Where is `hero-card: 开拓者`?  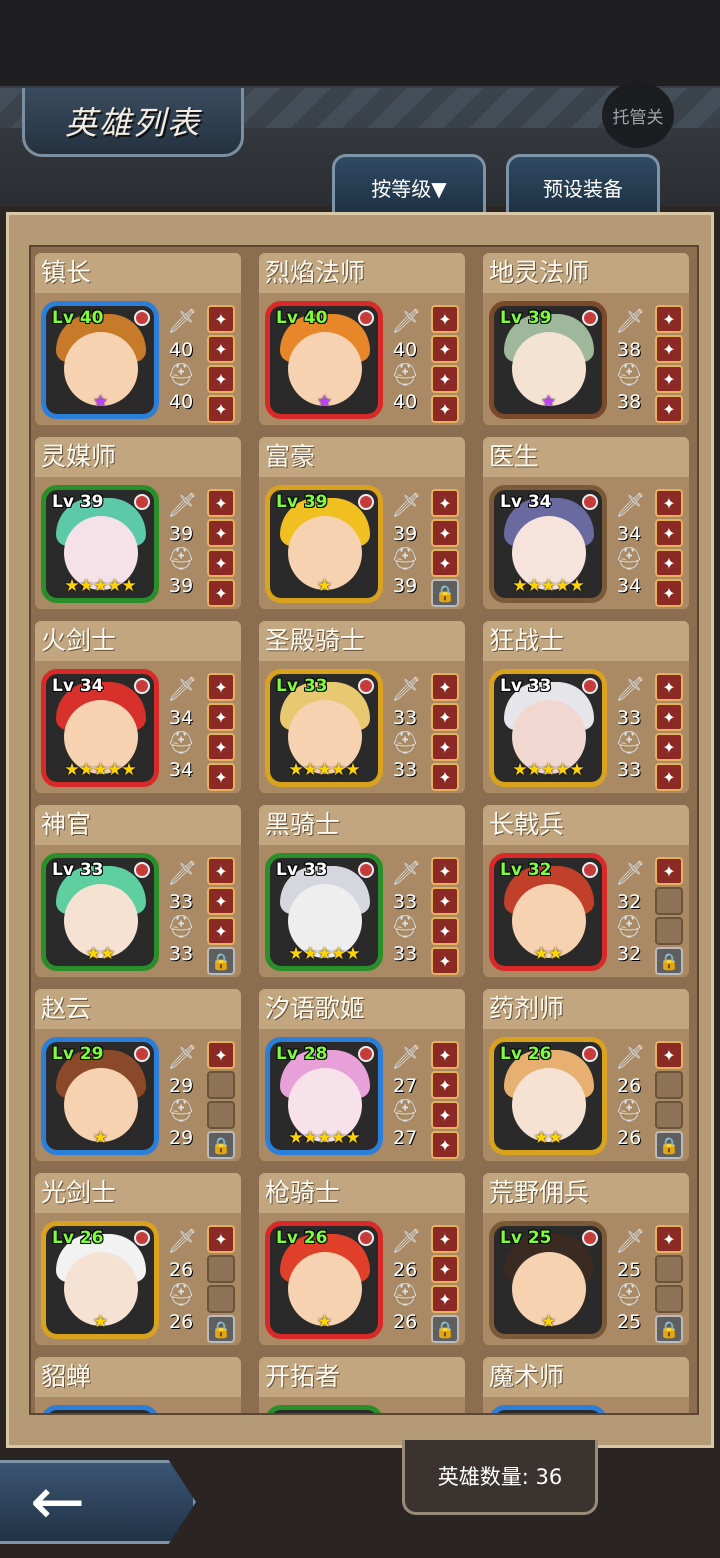
hero-card: 开拓者 is located at coordinates (362, 1385).